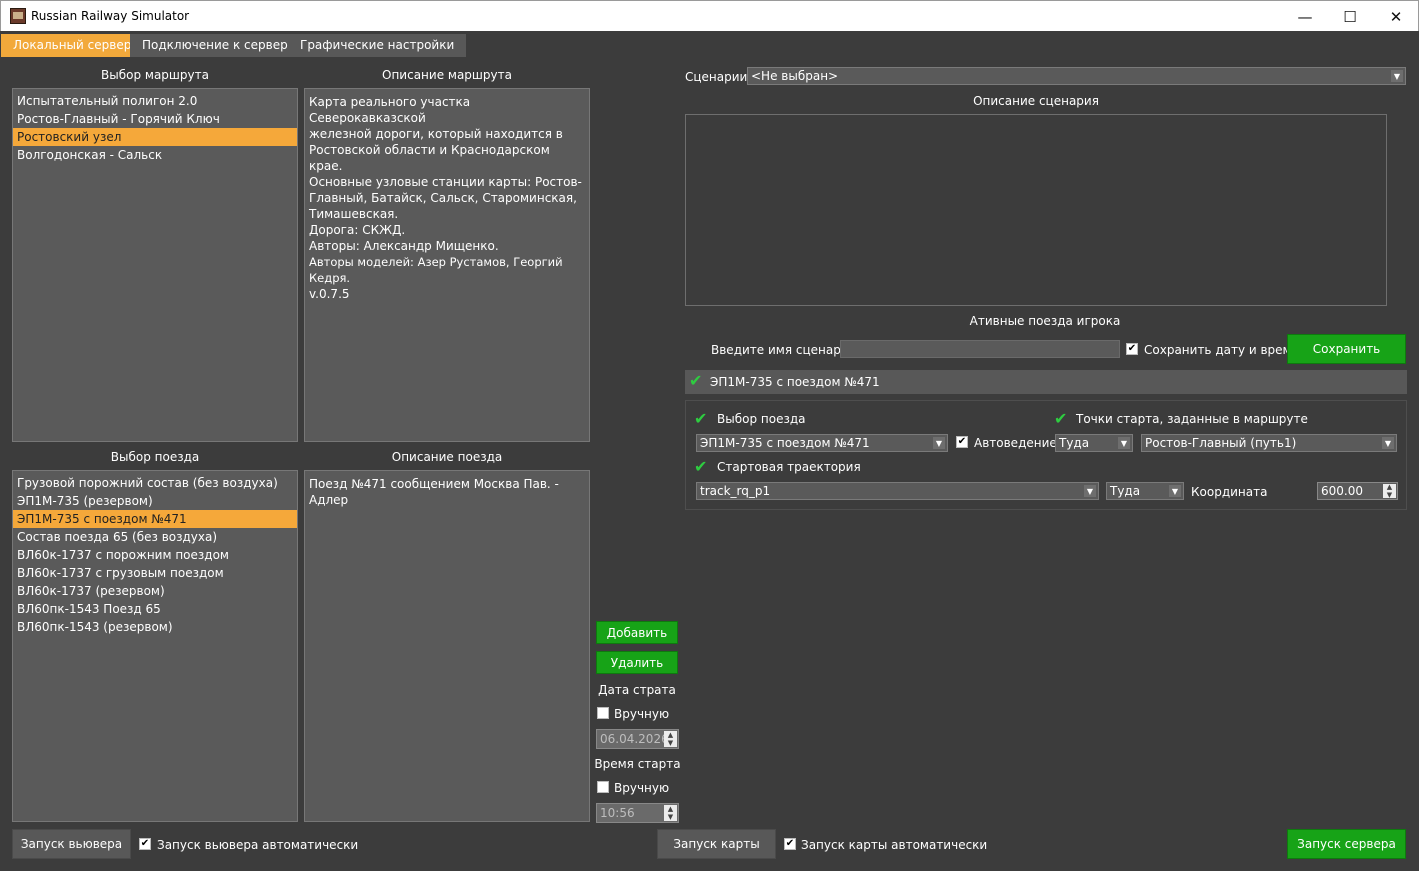 The height and width of the screenshot is (871, 1419). What do you see at coordinates (155, 137) in the screenshot?
I see `route-item-selected: Ростовский узел` at bounding box center [155, 137].